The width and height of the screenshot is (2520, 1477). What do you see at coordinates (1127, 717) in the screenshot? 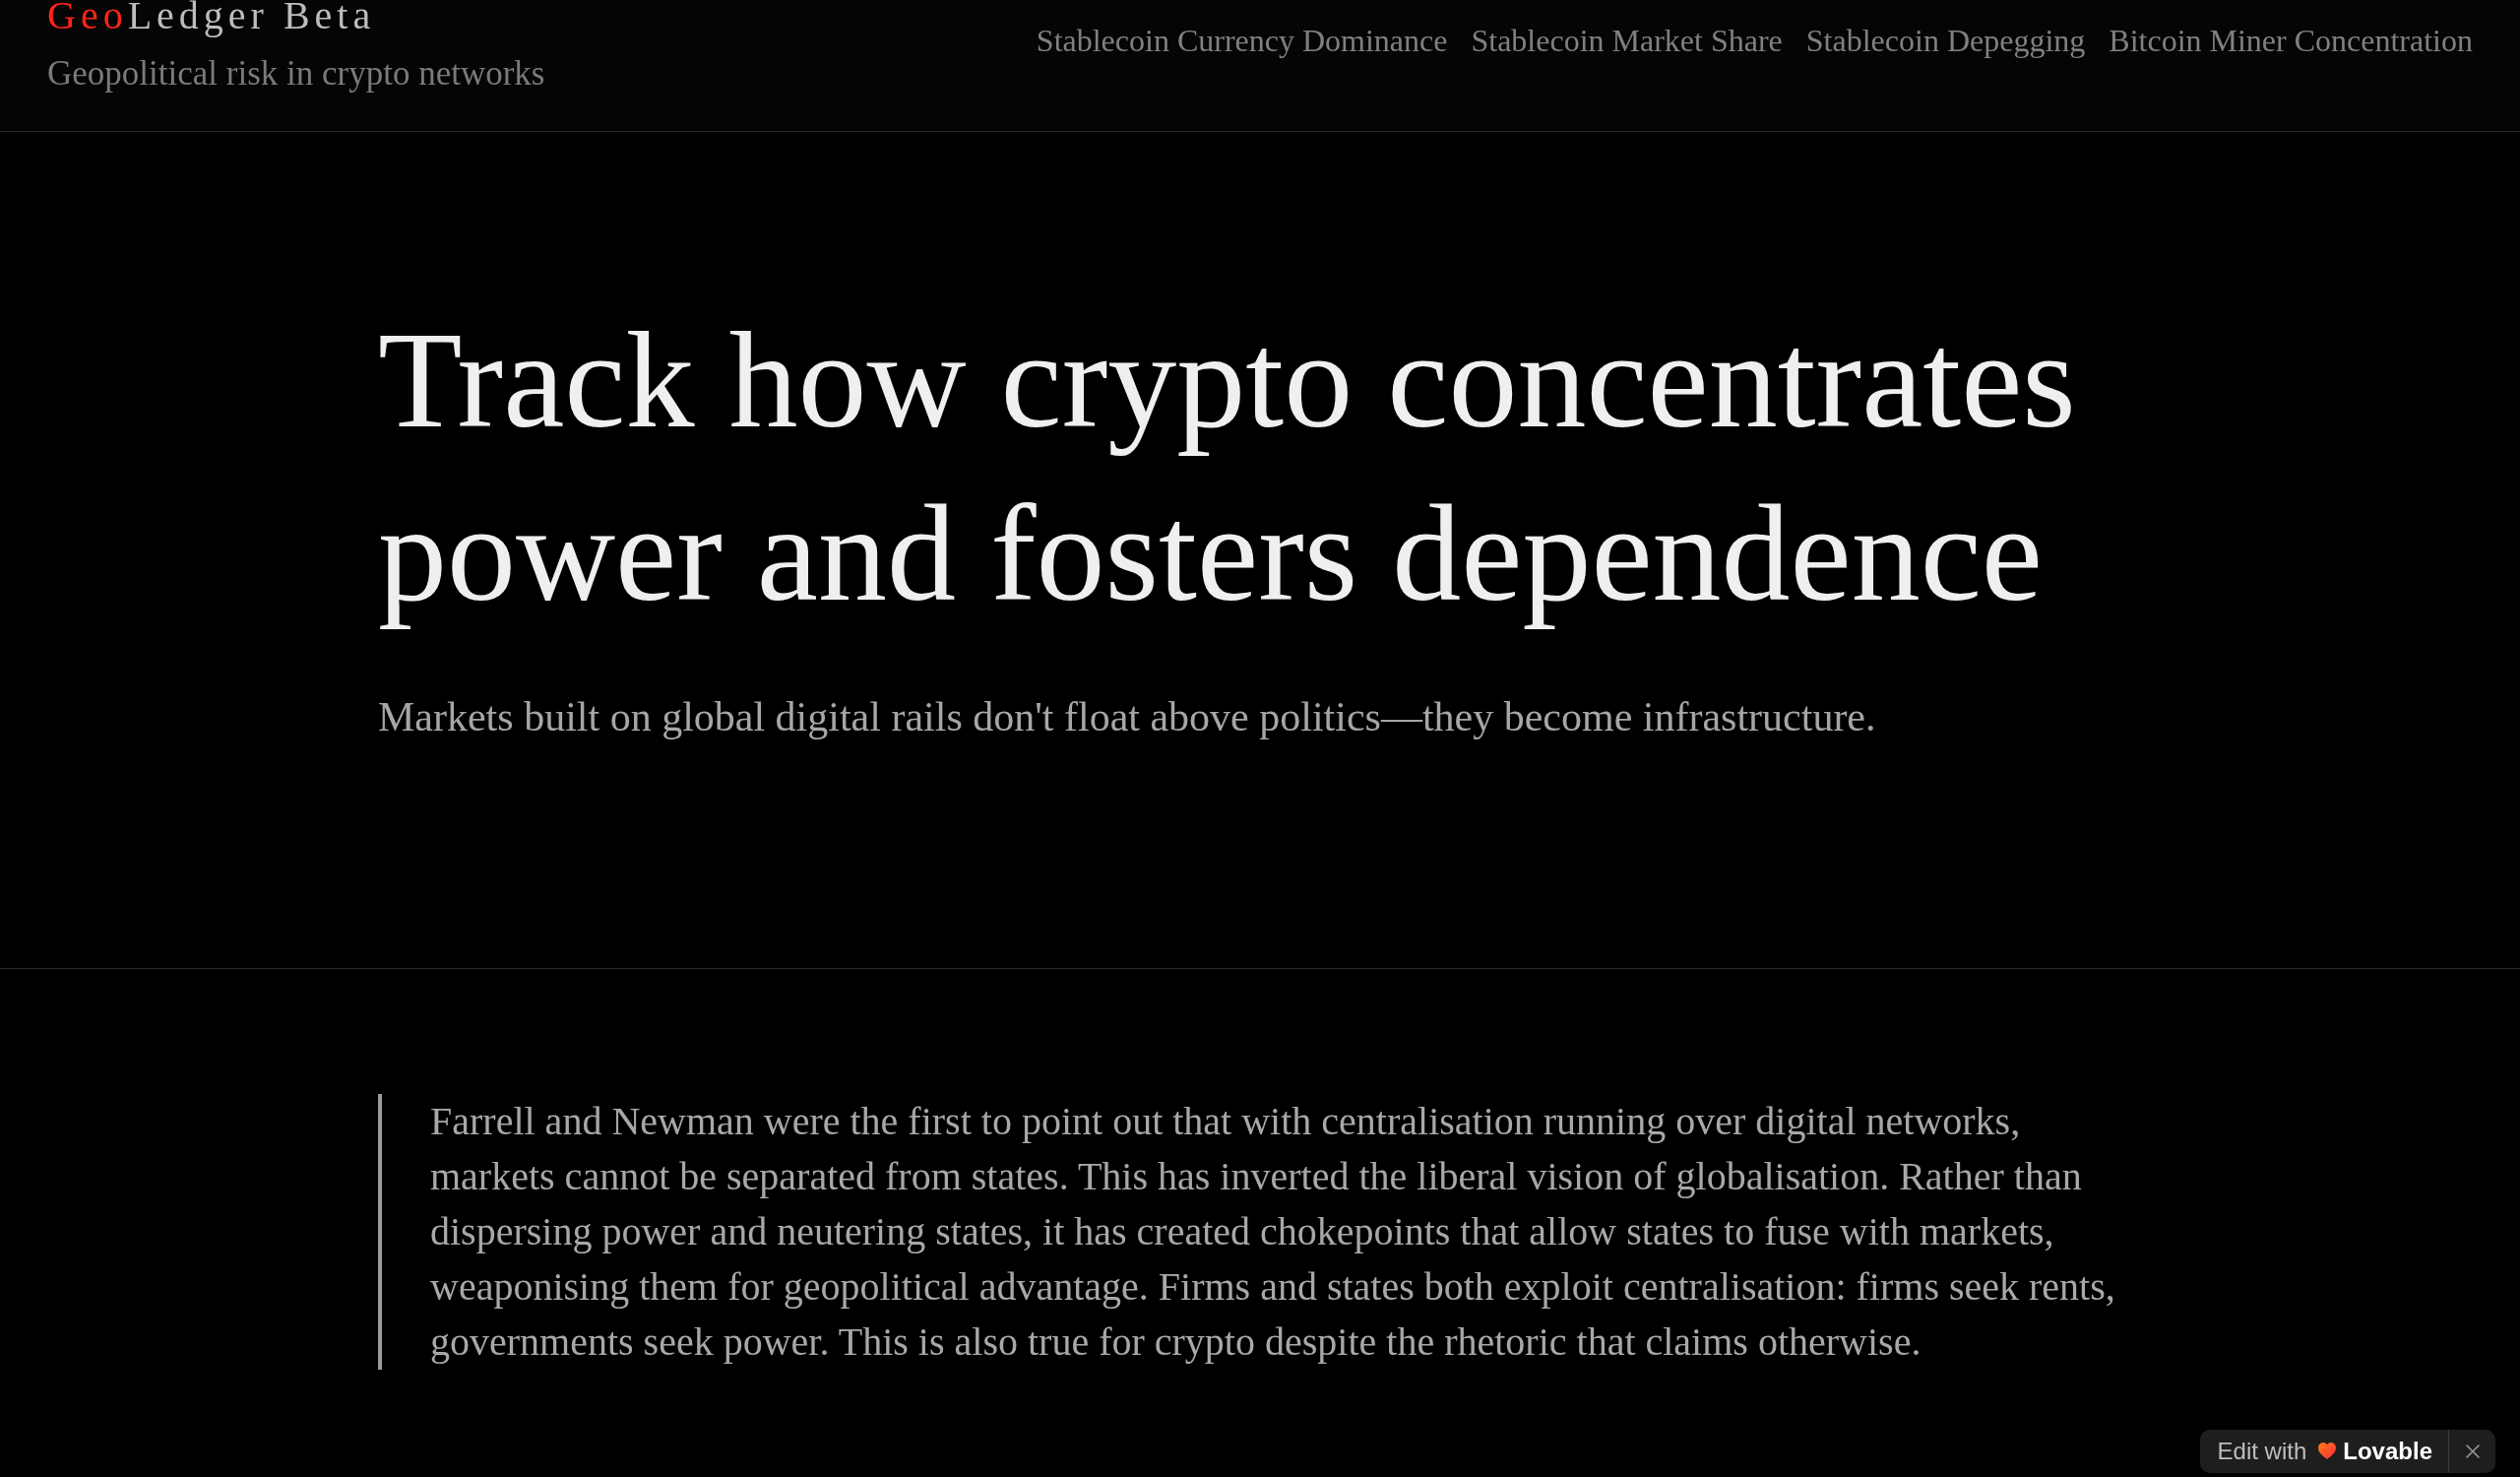
I see `hero-subtitle: Markets built on global digital rails don't float above politics—they become infrastructure.` at bounding box center [1127, 717].